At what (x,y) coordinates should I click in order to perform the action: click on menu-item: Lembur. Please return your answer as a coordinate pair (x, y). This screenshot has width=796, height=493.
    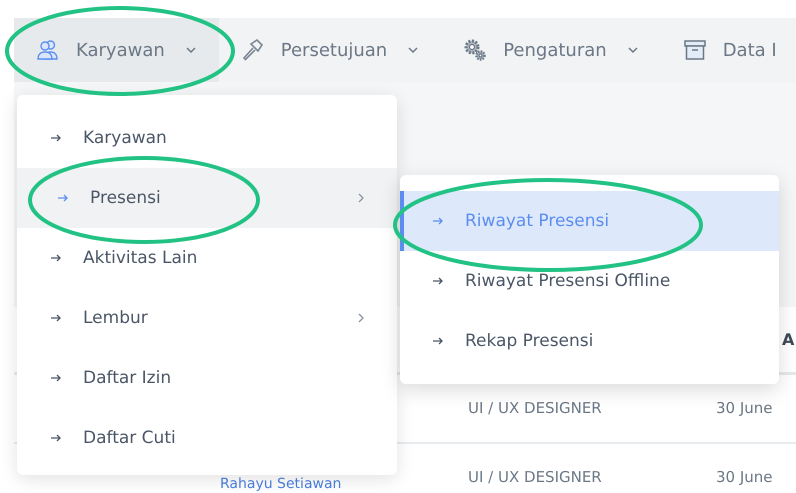
    Looking at the image, I should click on (207, 318).